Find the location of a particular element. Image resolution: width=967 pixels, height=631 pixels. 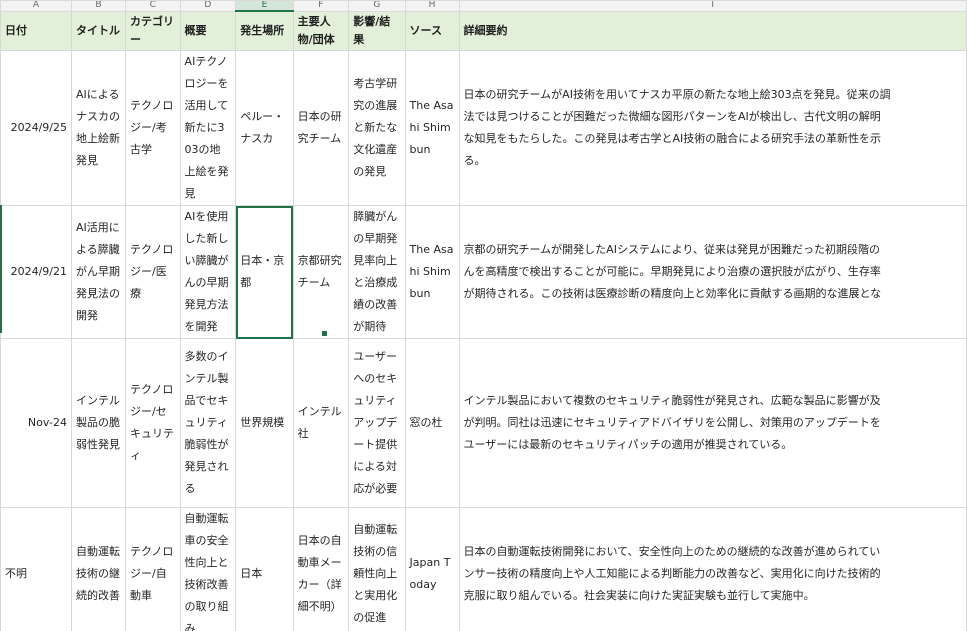

title-cell: AIによるナスカの地上絵新発見 is located at coordinates (98, 128).